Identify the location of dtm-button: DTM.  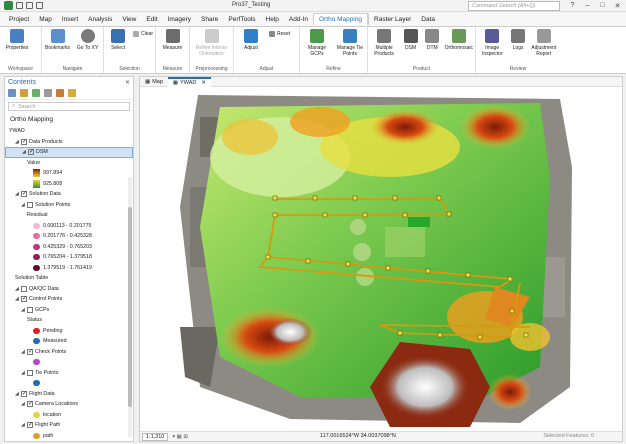
(432, 47).